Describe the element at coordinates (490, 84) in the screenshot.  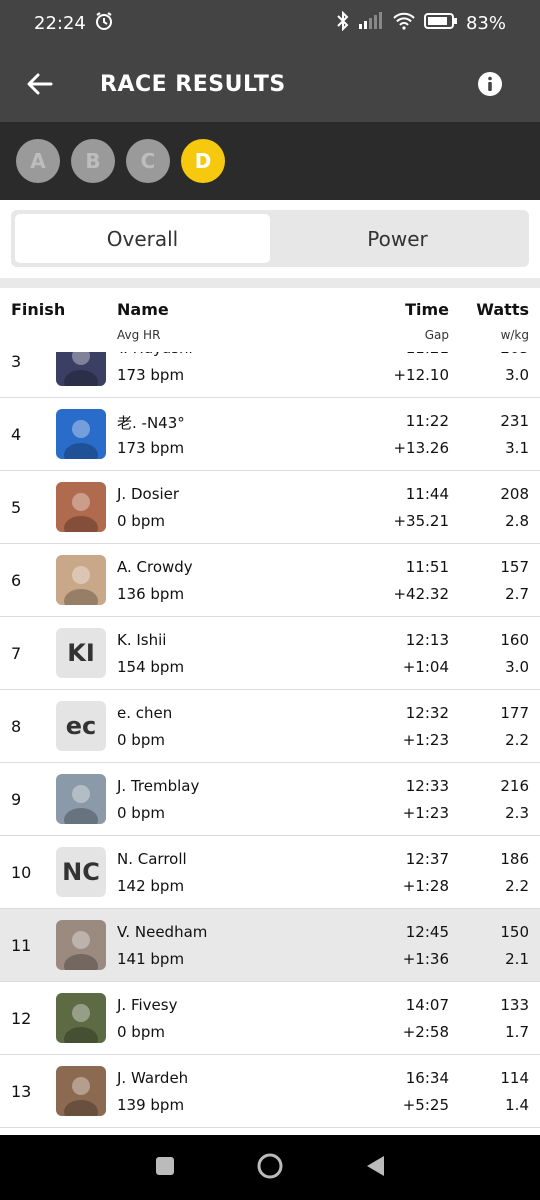
I see `info-button` at that location.